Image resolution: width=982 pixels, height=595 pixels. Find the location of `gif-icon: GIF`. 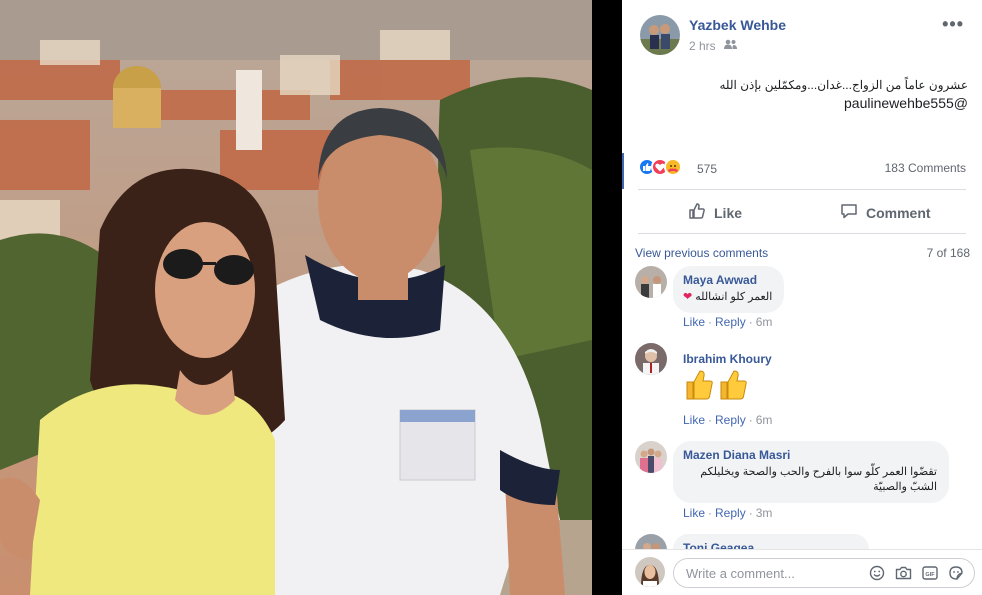

gif-icon: GIF is located at coordinates (930, 573).